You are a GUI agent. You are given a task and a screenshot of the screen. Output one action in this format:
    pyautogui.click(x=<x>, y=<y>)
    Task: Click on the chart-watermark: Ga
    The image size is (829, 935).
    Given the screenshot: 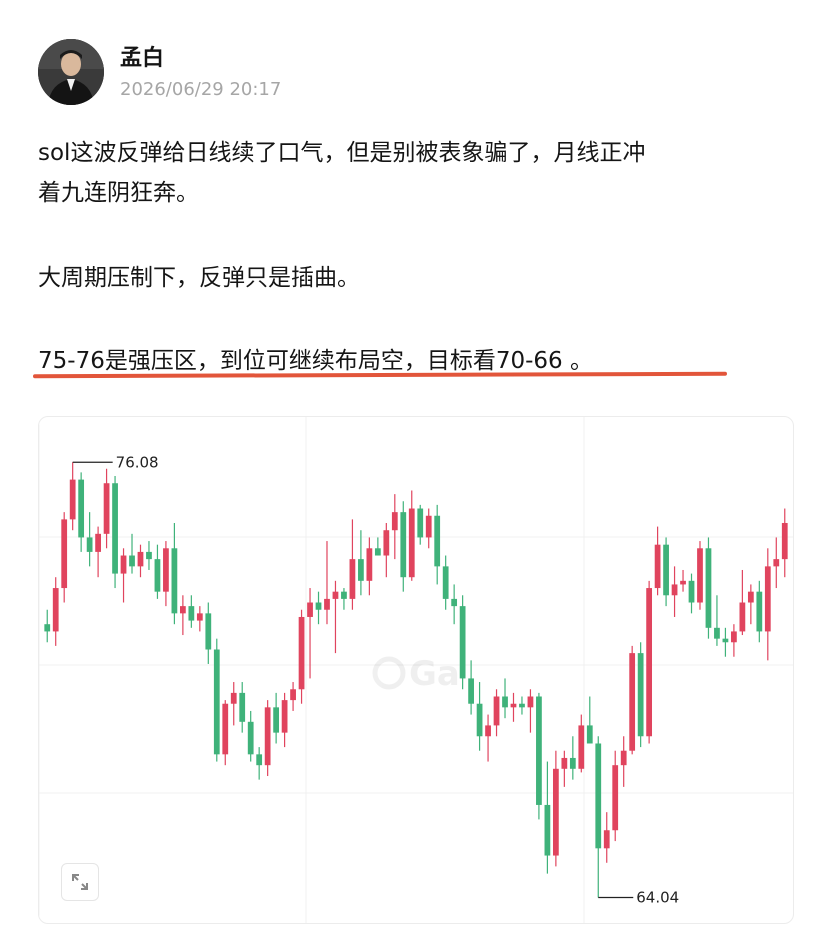 What is the action you would take?
    pyautogui.click(x=416, y=674)
    